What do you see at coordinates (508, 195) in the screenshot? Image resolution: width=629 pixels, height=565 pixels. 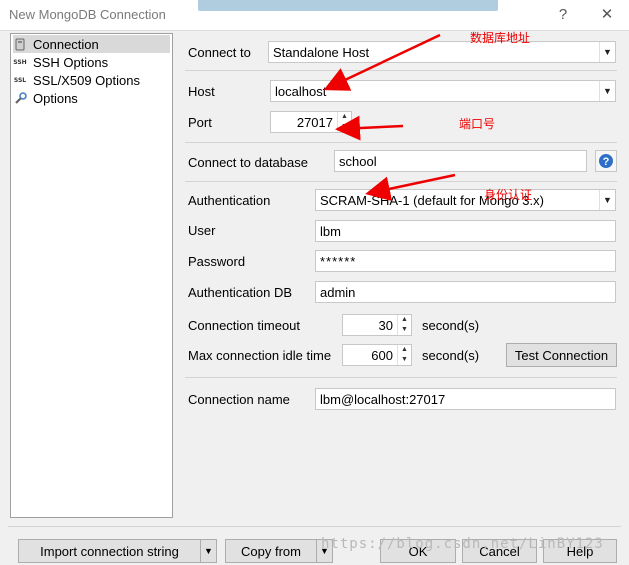 I see `annotation-auth: 身份认证` at bounding box center [508, 195].